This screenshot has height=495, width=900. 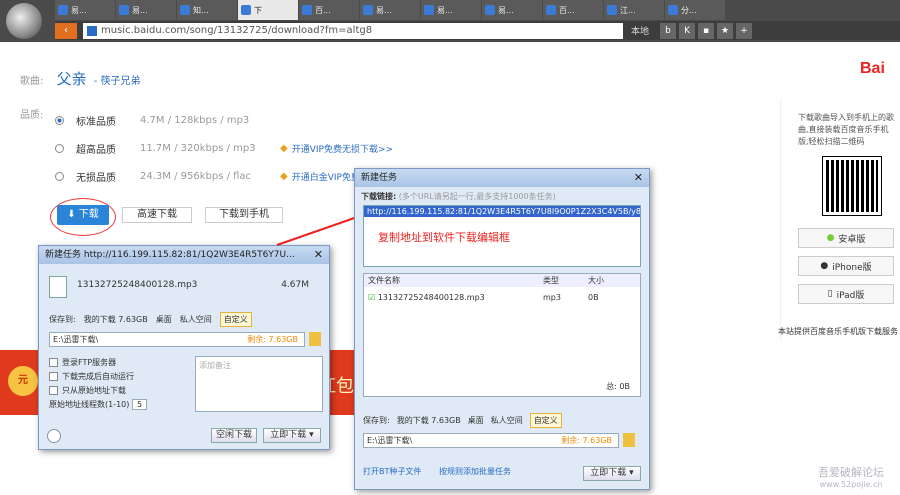 What do you see at coordinates (668, 30) in the screenshot?
I see `search-engine-icon: b` at bounding box center [668, 30].